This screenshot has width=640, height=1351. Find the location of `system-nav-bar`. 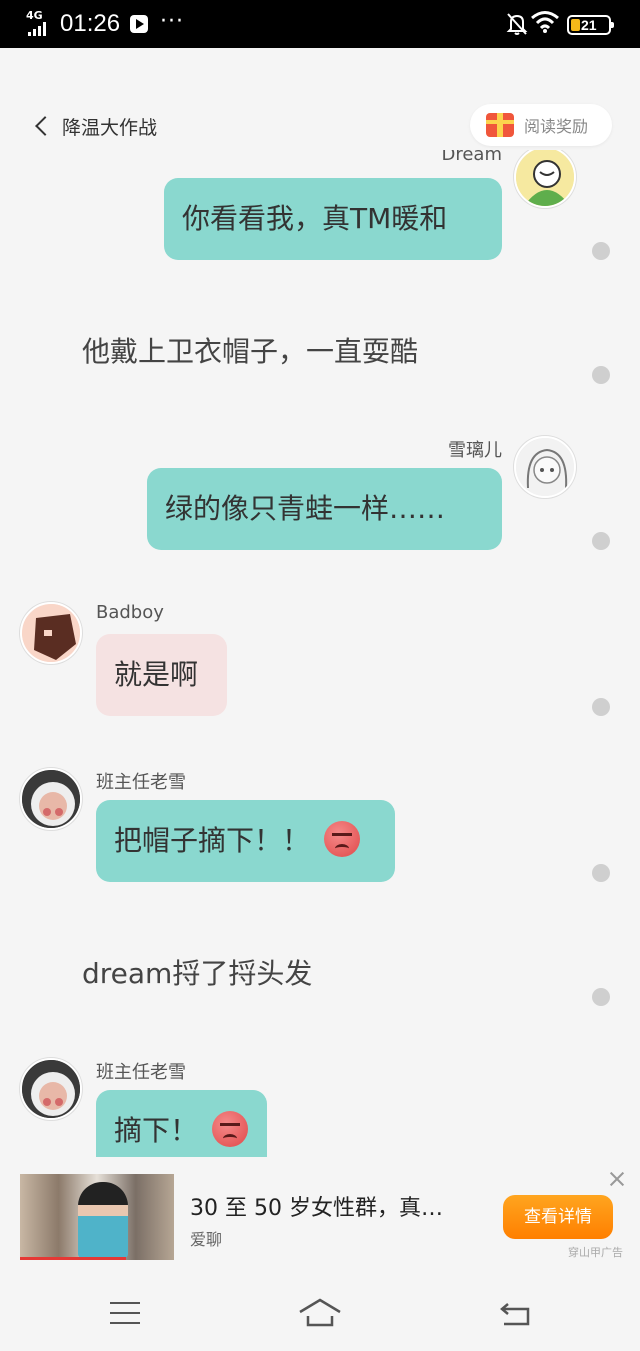

system-nav-bar is located at coordinates (320, 1310).